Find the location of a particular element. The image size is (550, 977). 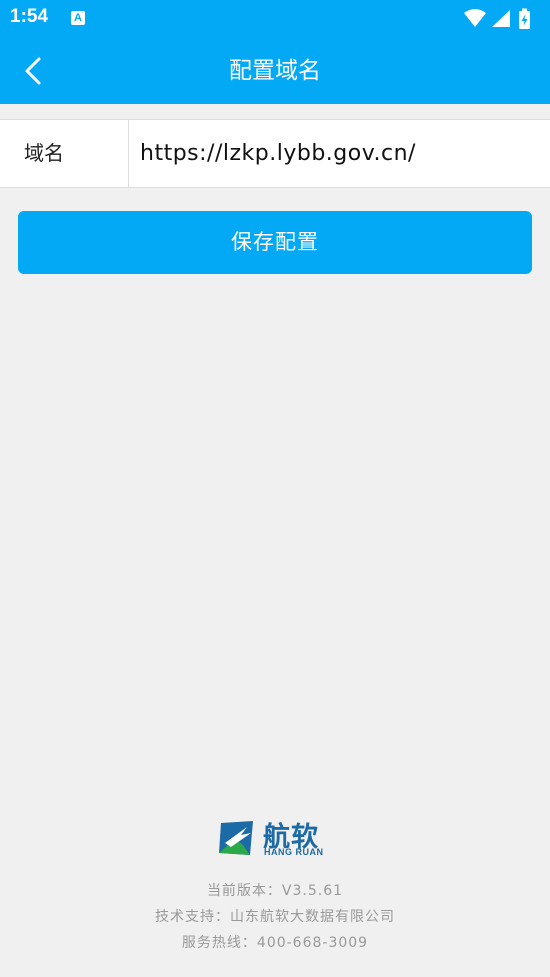

battery-charging-icon is located at coordinates (524, 18).